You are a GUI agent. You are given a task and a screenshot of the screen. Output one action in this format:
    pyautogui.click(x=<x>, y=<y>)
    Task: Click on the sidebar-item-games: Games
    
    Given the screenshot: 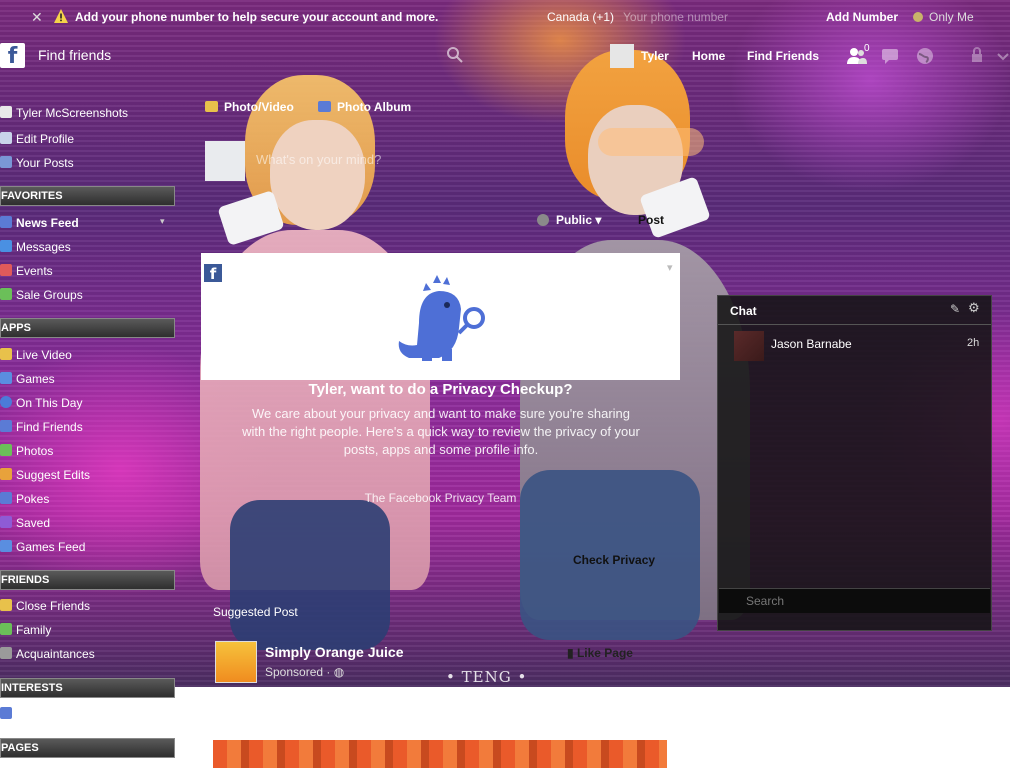 What is the action you would take?
    pyautogui.click(x=87, y=379)
    